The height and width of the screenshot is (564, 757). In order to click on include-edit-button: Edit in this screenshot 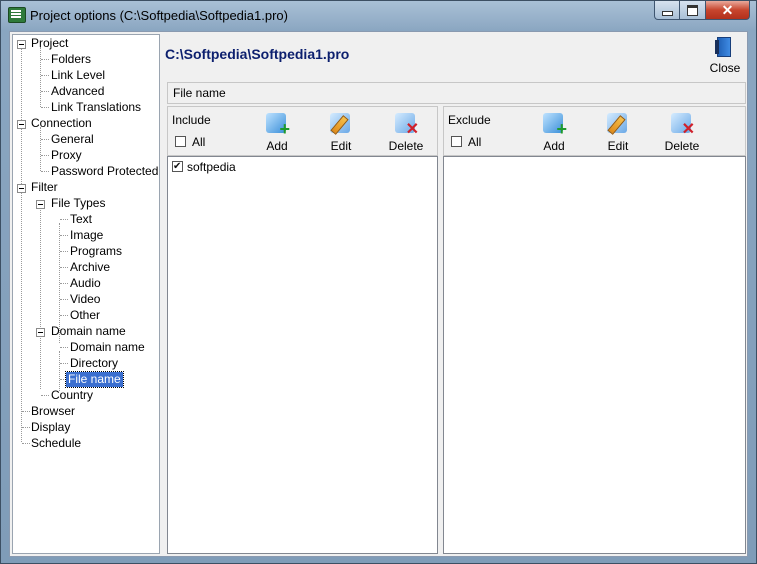, I will do `click(341, 134)`.